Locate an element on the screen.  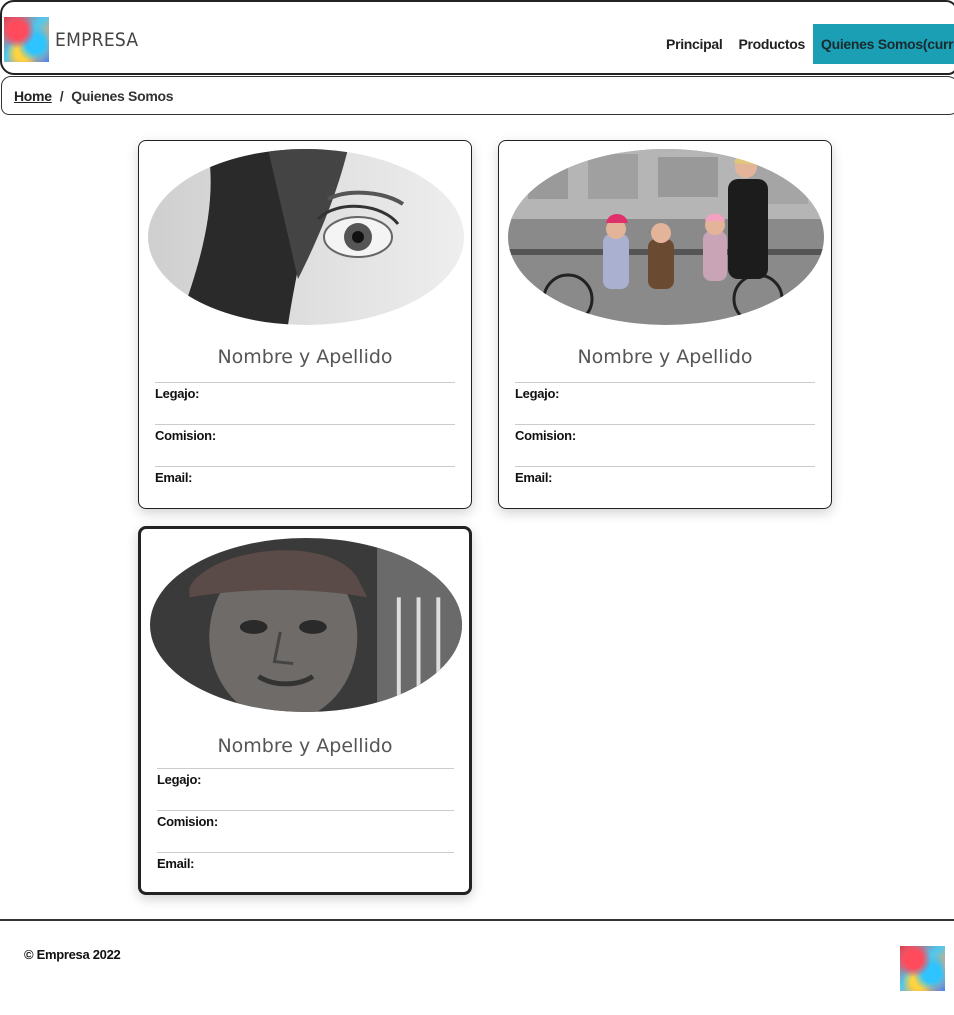
breadcrumb: Home / Quienes Somos is located at coordinates (477, 95).